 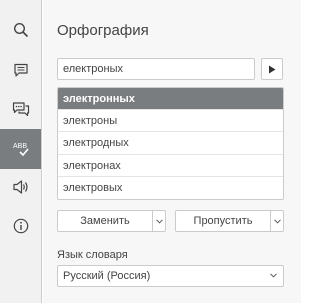 I want to click on list-item: электровых, so click(x=170, y=188).